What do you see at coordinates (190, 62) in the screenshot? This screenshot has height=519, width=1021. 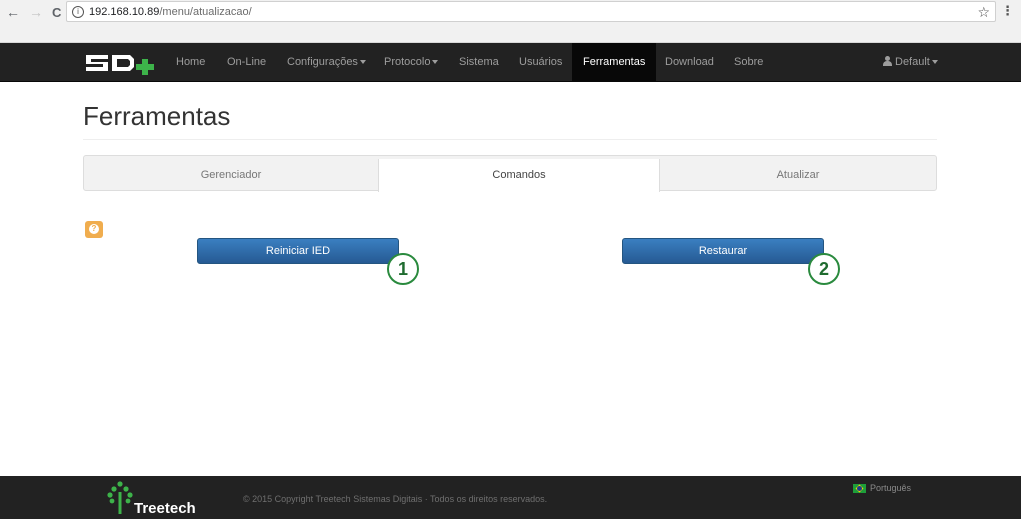 I see `nav-home: Home` at bounding box center [190, 62].